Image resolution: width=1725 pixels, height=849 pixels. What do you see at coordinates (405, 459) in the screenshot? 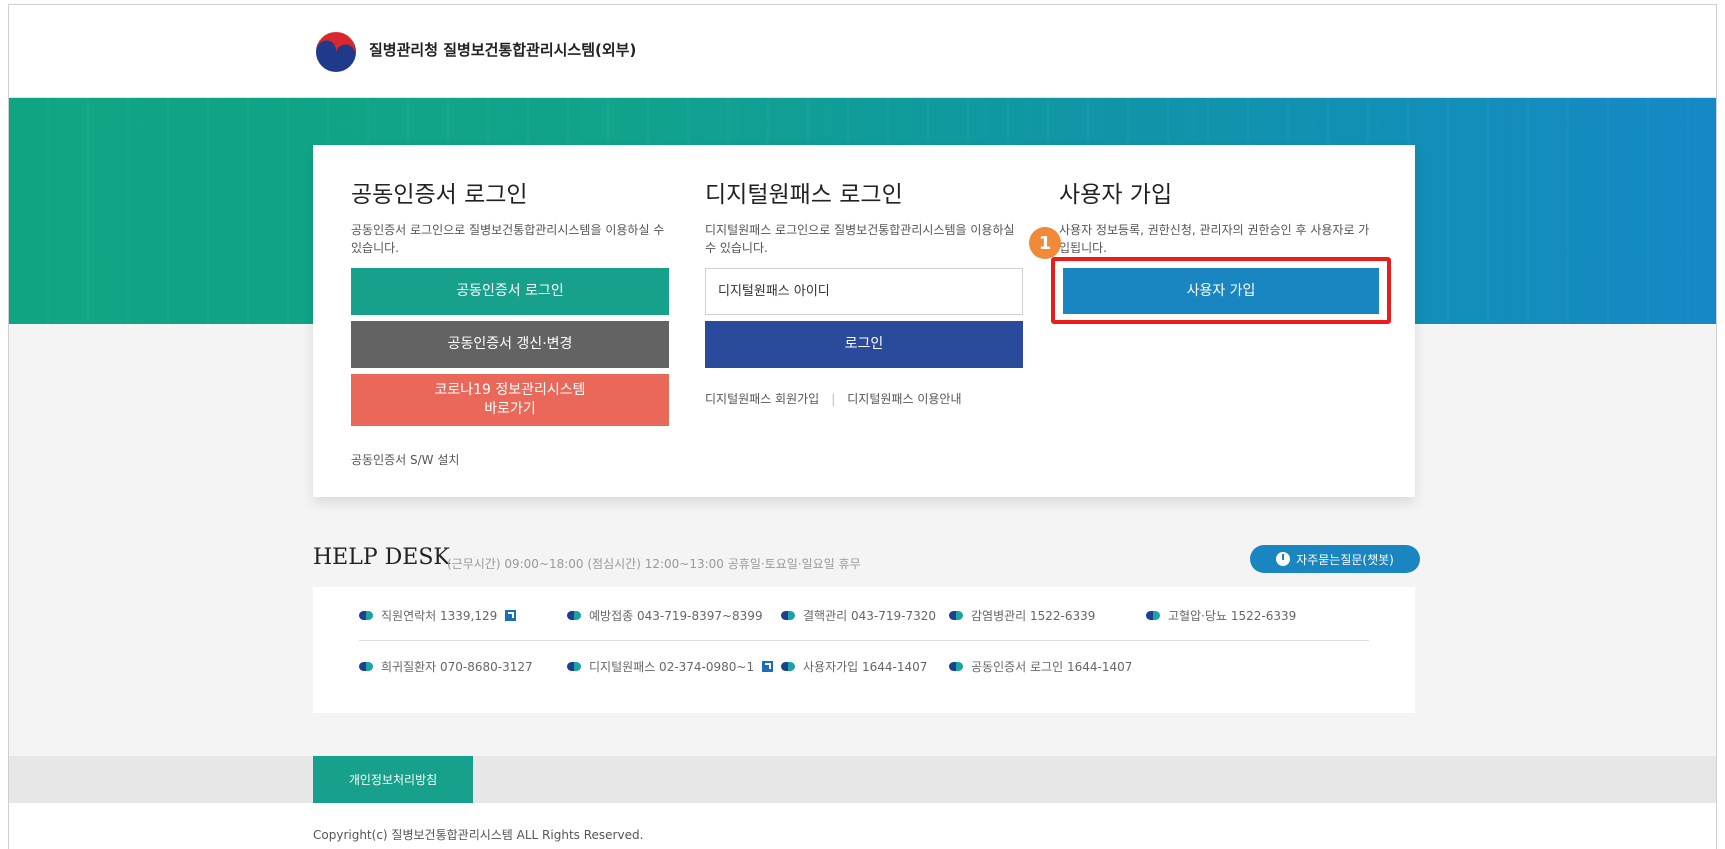
I see `cert-sw-install-link: 공동인증서 S/W 설치` at bounding box center [405, 459].